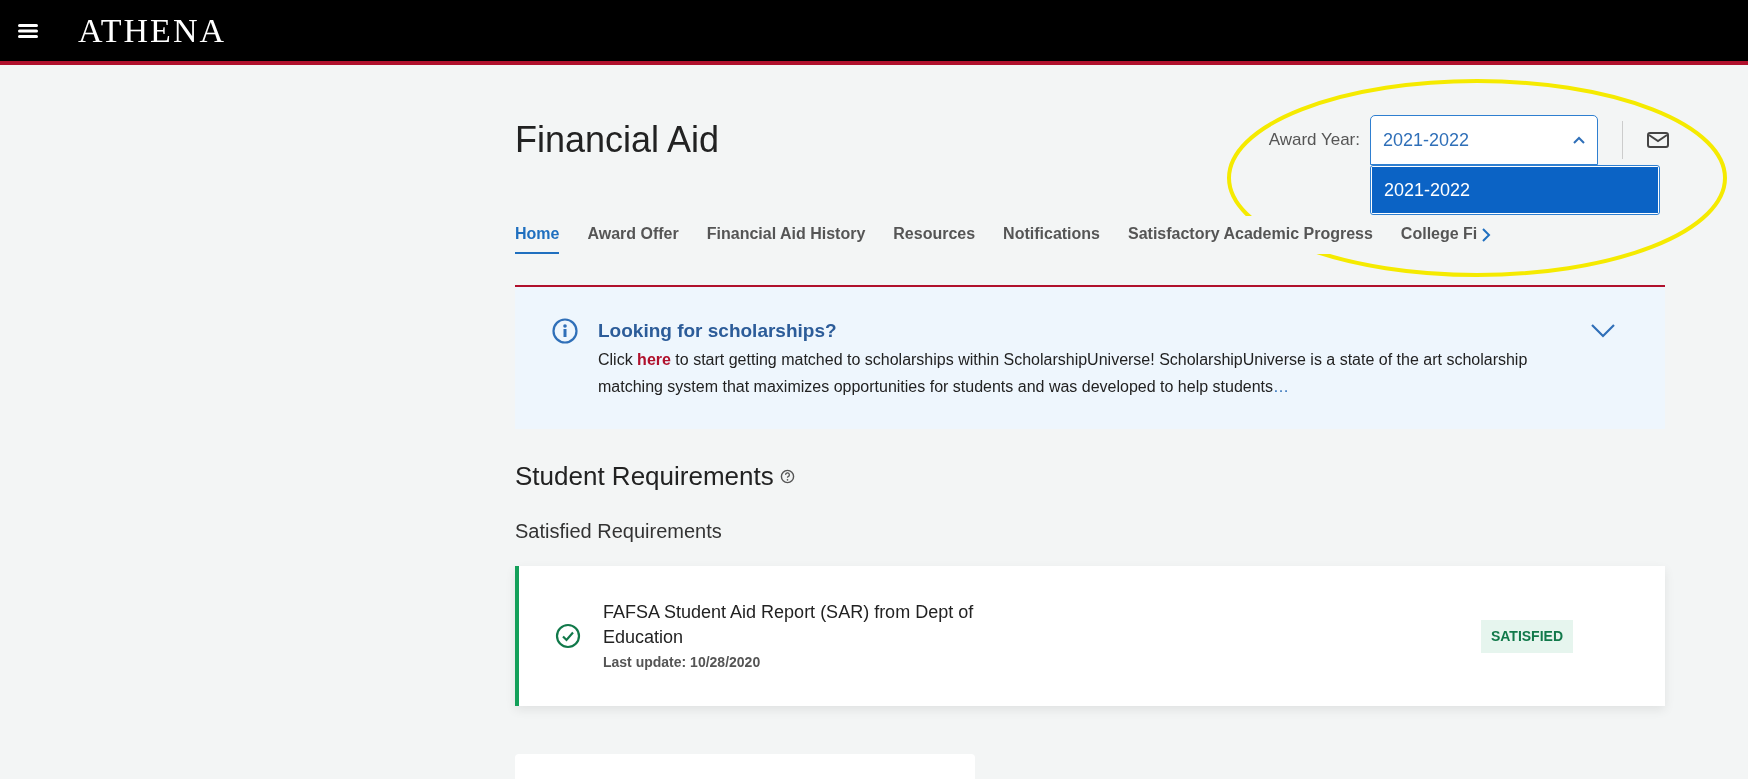 The image size is (1748, 779). Describe the element at coordinates (644, 476) in the screenshot. I see `section-title: Student Requirements` at that location.